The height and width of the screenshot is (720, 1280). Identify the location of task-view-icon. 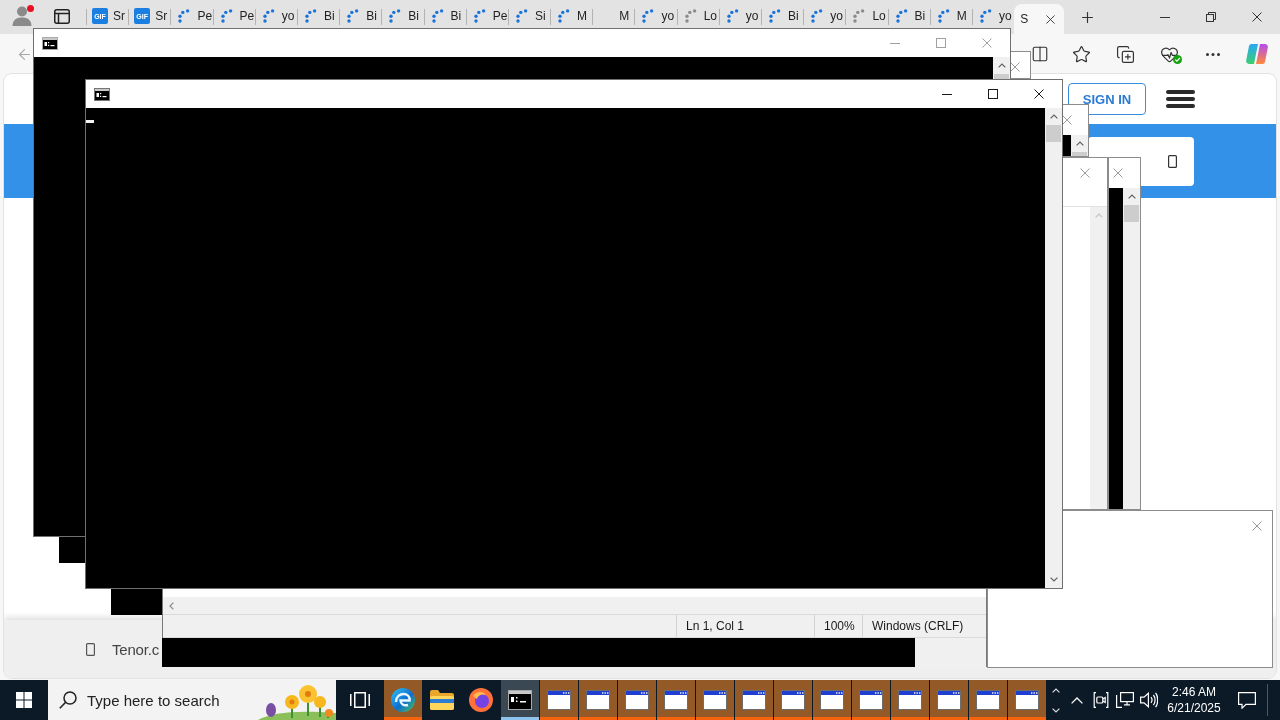
(360, 700).